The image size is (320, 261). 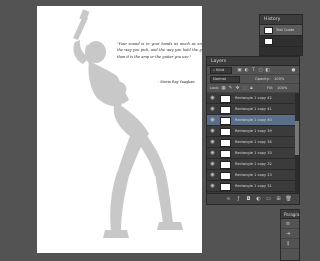 I want to click on filter-toggle-icon: ●, so click(x=293, y=70).